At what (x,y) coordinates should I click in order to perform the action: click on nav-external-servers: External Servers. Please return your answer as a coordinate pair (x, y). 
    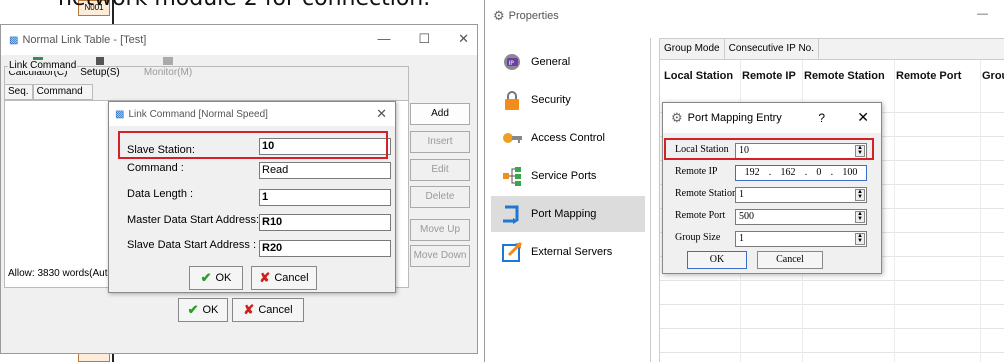
    Looking at the image, I should click on (568, 252).